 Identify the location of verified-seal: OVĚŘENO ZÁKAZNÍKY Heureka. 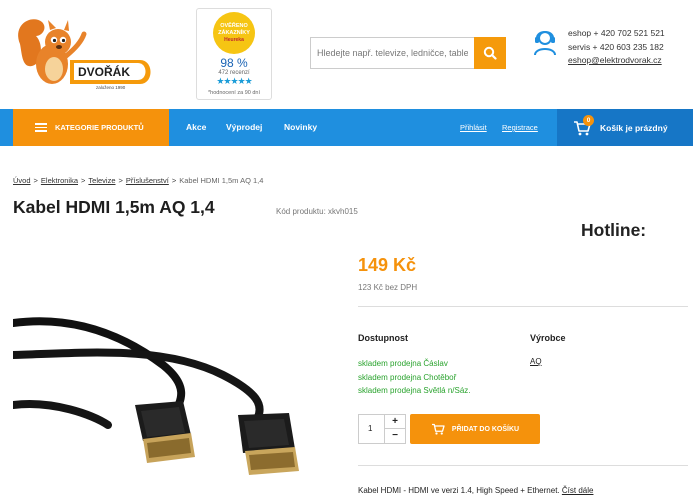
(234, 33).